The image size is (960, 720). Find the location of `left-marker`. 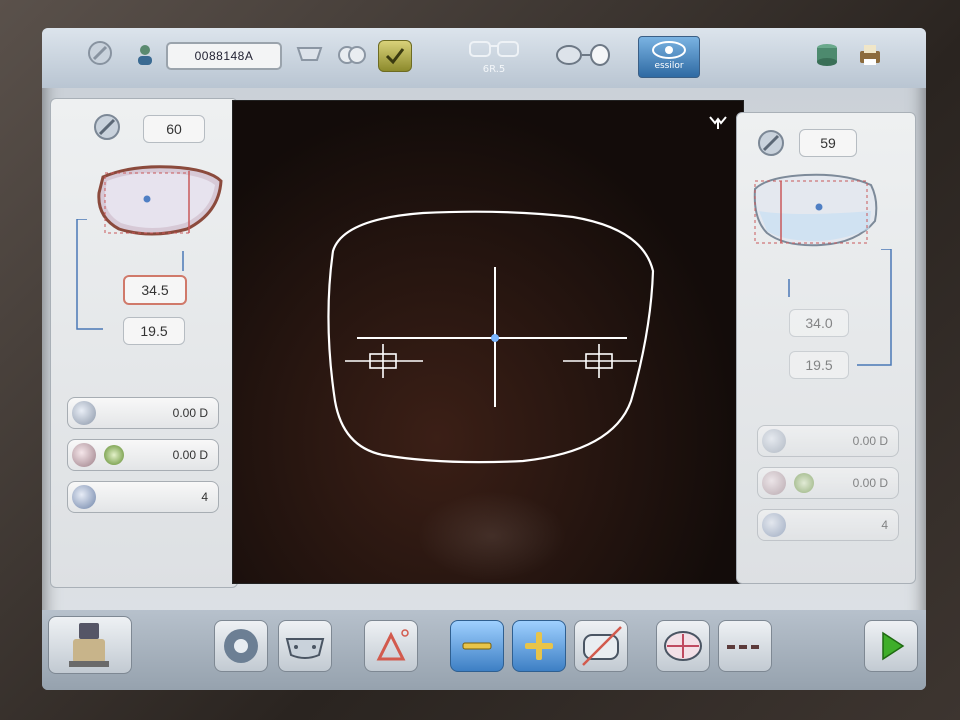

left-marker is located at coordinates (384, 361).